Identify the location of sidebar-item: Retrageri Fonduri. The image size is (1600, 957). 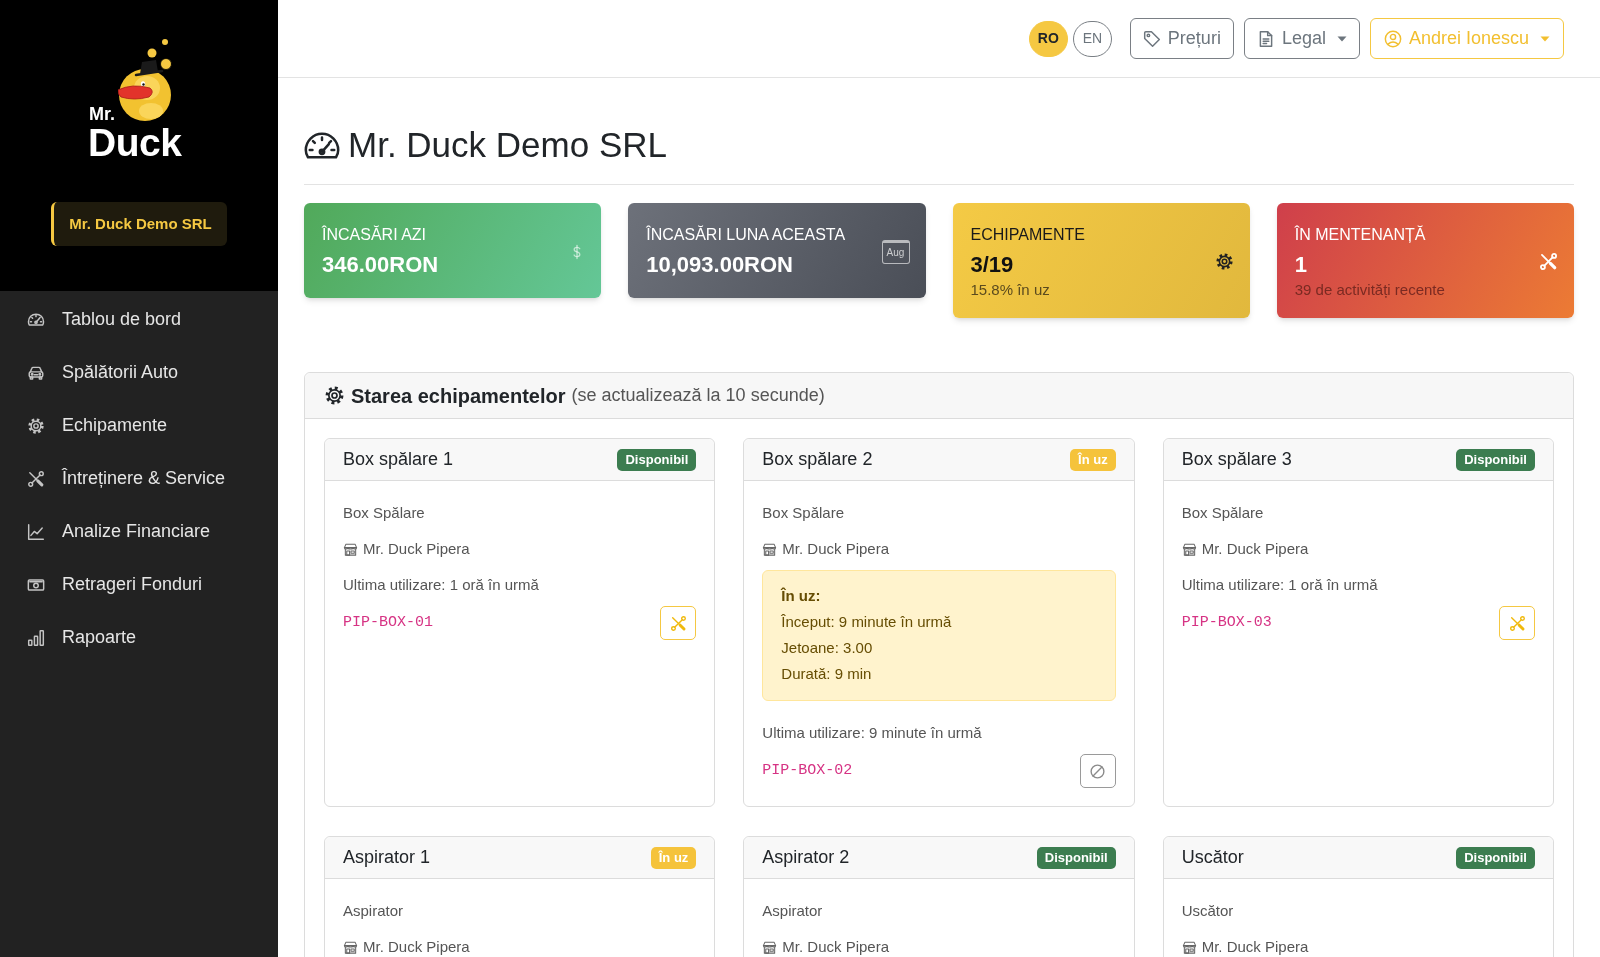
(139, 584).